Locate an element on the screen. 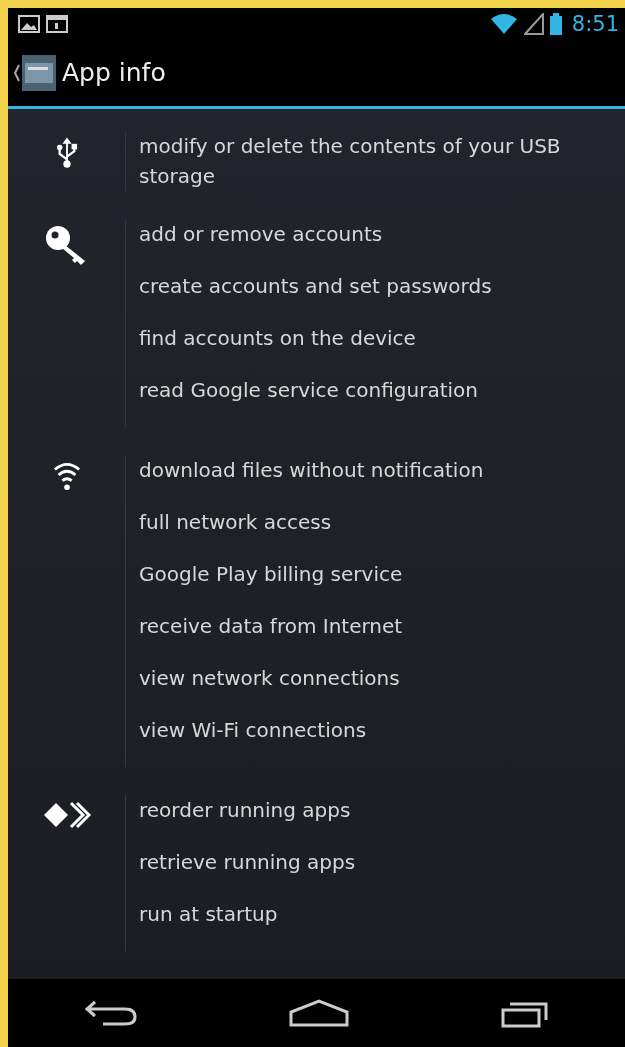 The width and height of the screenshot is (625, 1047). battery-icon is located at coordinates (555, 23).